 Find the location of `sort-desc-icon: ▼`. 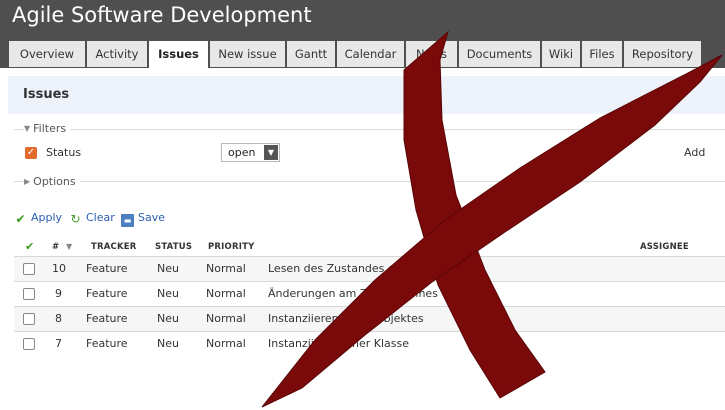

sort-desc-icon: ▼ is located at coordinates (69, 246).